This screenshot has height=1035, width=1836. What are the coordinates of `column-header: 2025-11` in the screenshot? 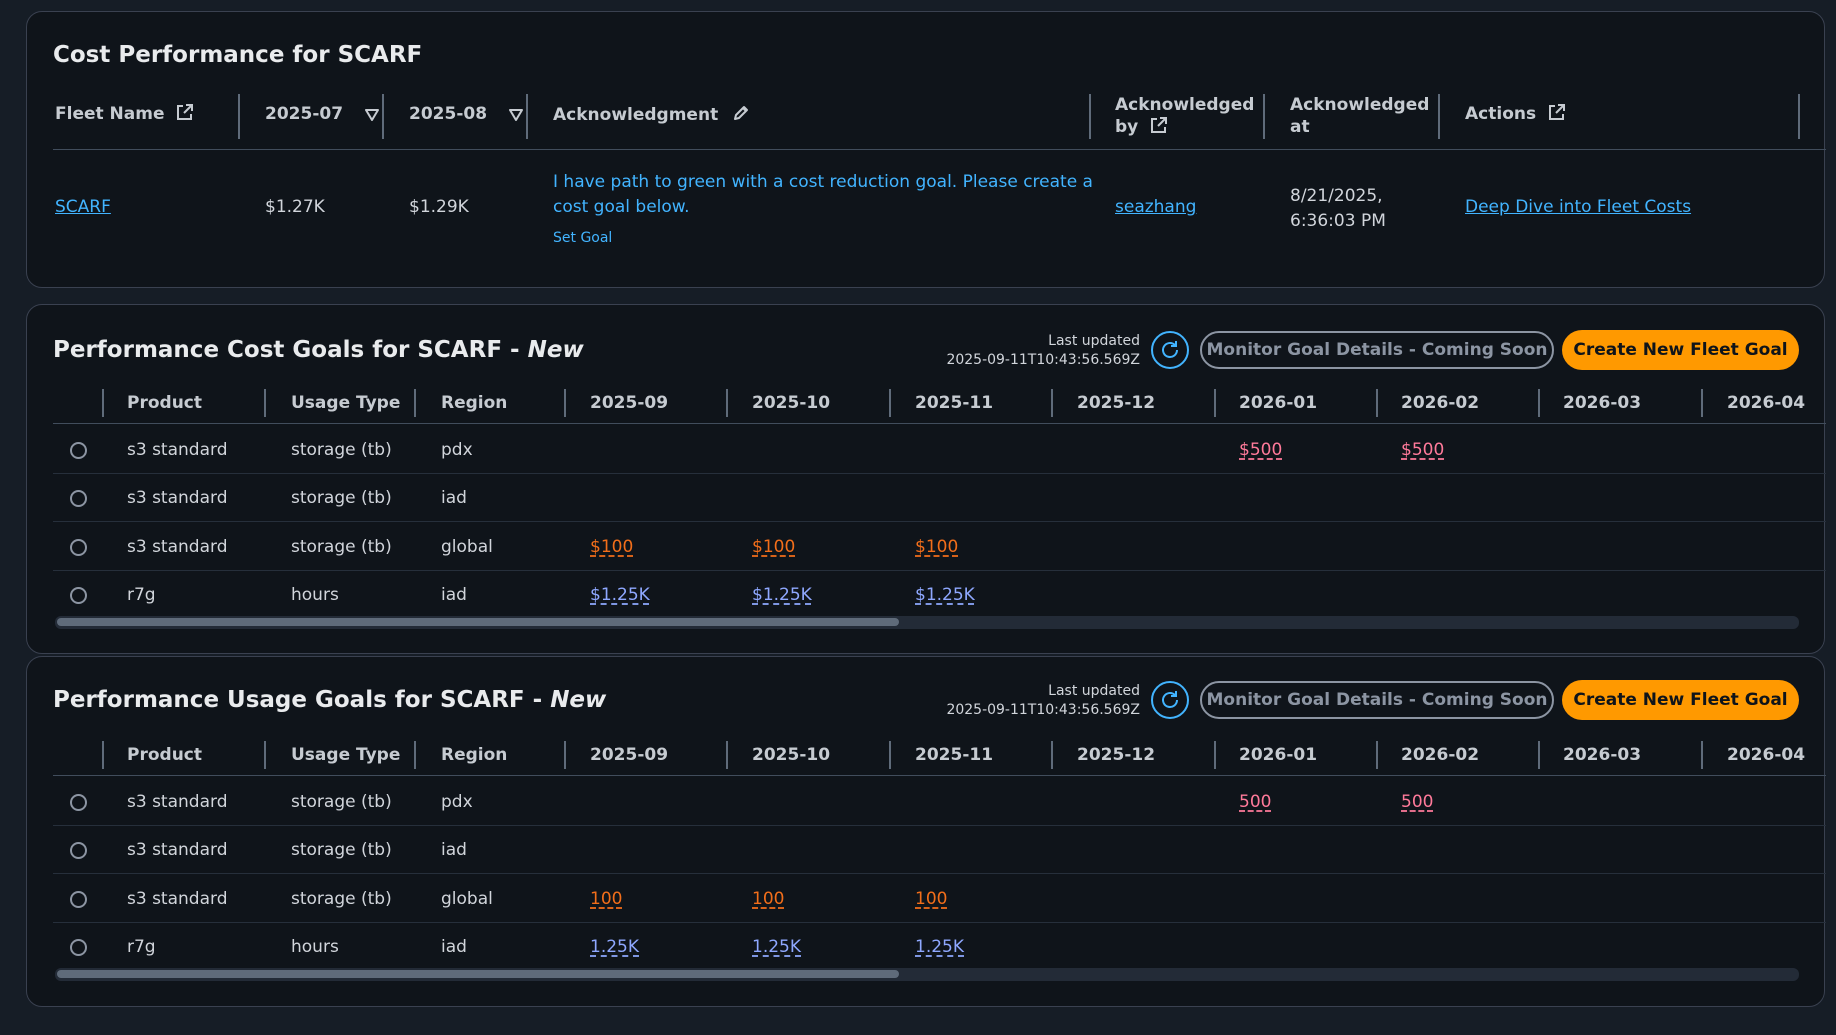 It's located at (954, 403).